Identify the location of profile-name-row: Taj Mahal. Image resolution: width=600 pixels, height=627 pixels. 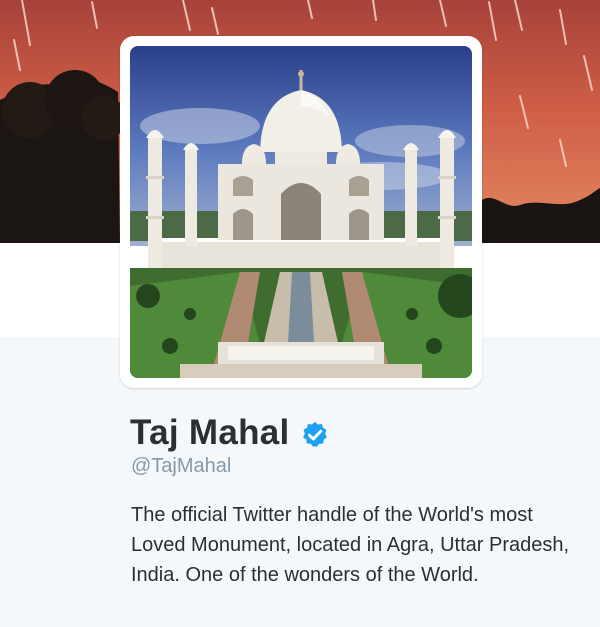
(230, 433).